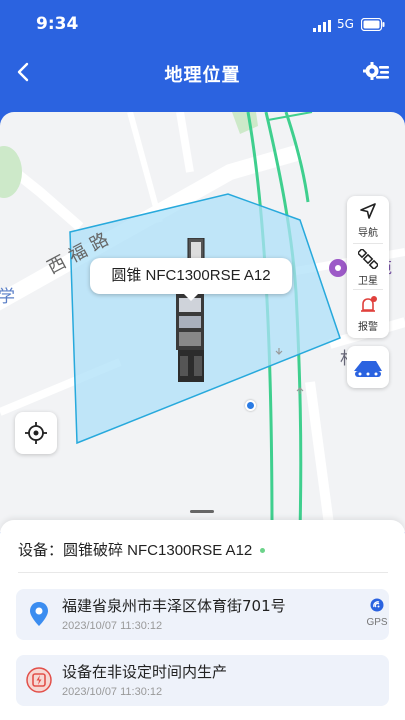  I want to click on address-text: 福建省泉州市丰泽区体育街701号, so click(174, 606).